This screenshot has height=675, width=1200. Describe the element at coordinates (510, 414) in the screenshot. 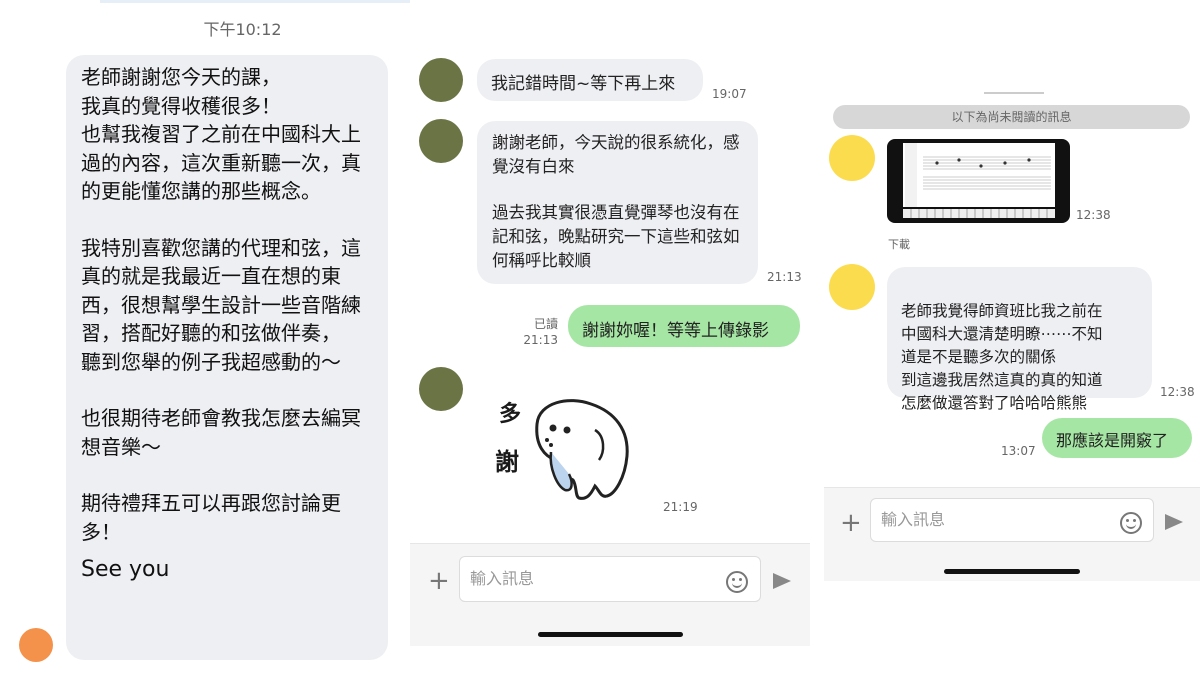

I see `sticker-text: 多` at that location.